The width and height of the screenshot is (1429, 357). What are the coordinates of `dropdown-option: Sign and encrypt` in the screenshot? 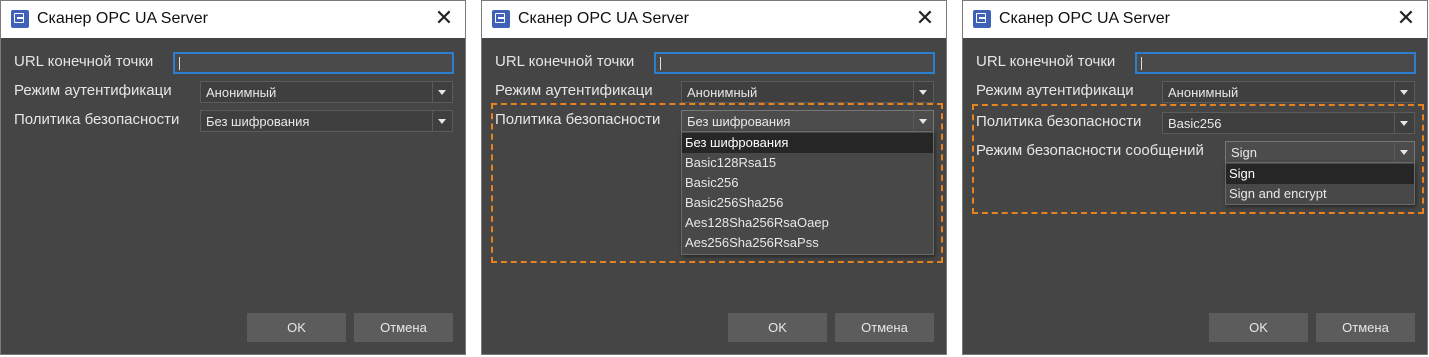 It's located at (1320, 194).